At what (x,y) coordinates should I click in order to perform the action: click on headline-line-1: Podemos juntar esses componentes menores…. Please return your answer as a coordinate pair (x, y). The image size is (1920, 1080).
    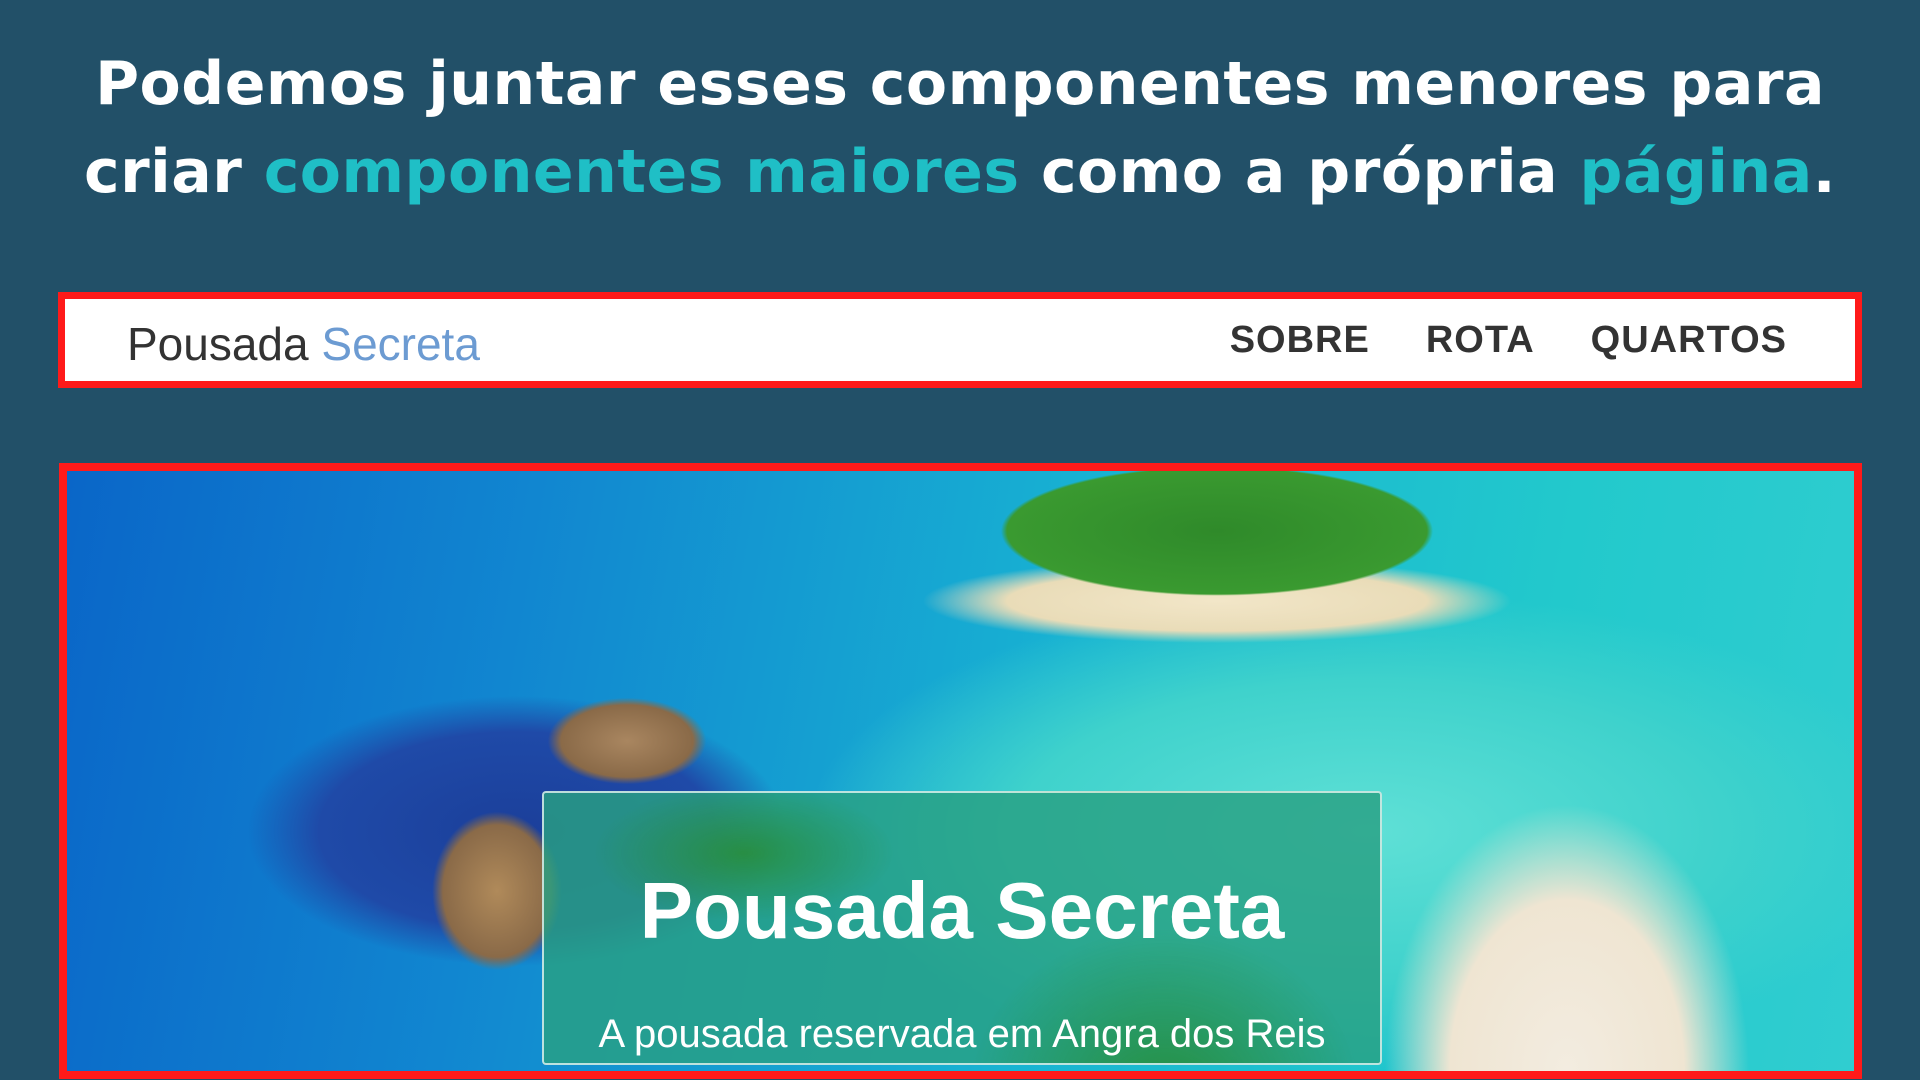
    Looking at the image, I should click on (960, 84).